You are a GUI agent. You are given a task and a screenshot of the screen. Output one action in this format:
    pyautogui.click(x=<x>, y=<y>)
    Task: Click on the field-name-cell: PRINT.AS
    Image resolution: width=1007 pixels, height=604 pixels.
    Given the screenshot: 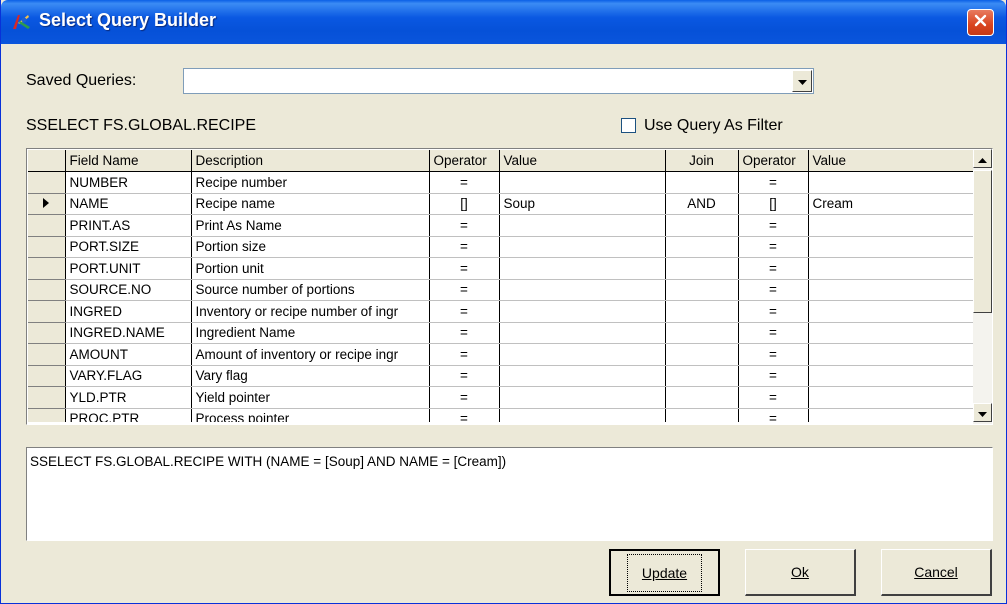 What is the action you would take?
    pyautogui.click(x=128, y=225)
    